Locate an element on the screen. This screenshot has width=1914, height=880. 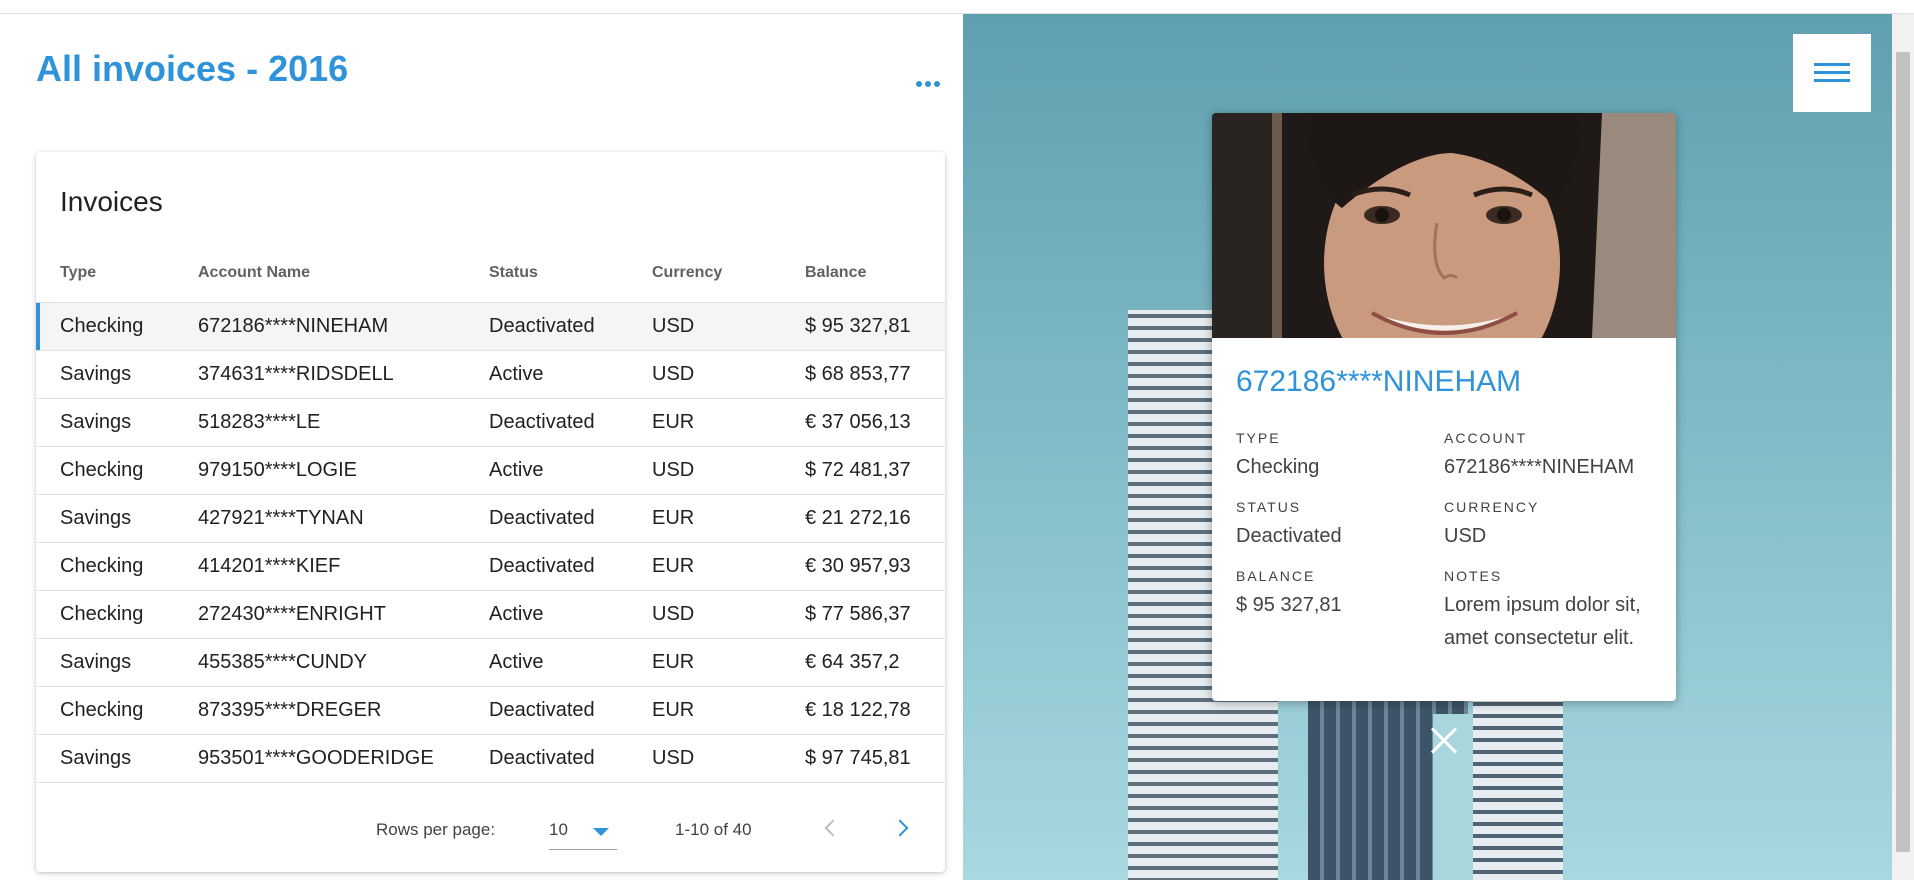
column-header-account-name: Account Name is located at coordinates (343, 273).